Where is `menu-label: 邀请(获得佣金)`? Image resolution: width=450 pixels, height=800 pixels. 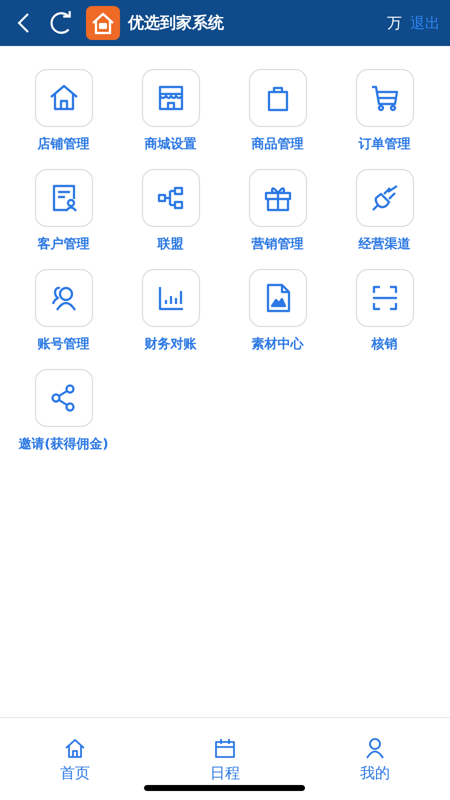 menu-label: 邀请(获得佣金) is located at coordinates (63, 444).